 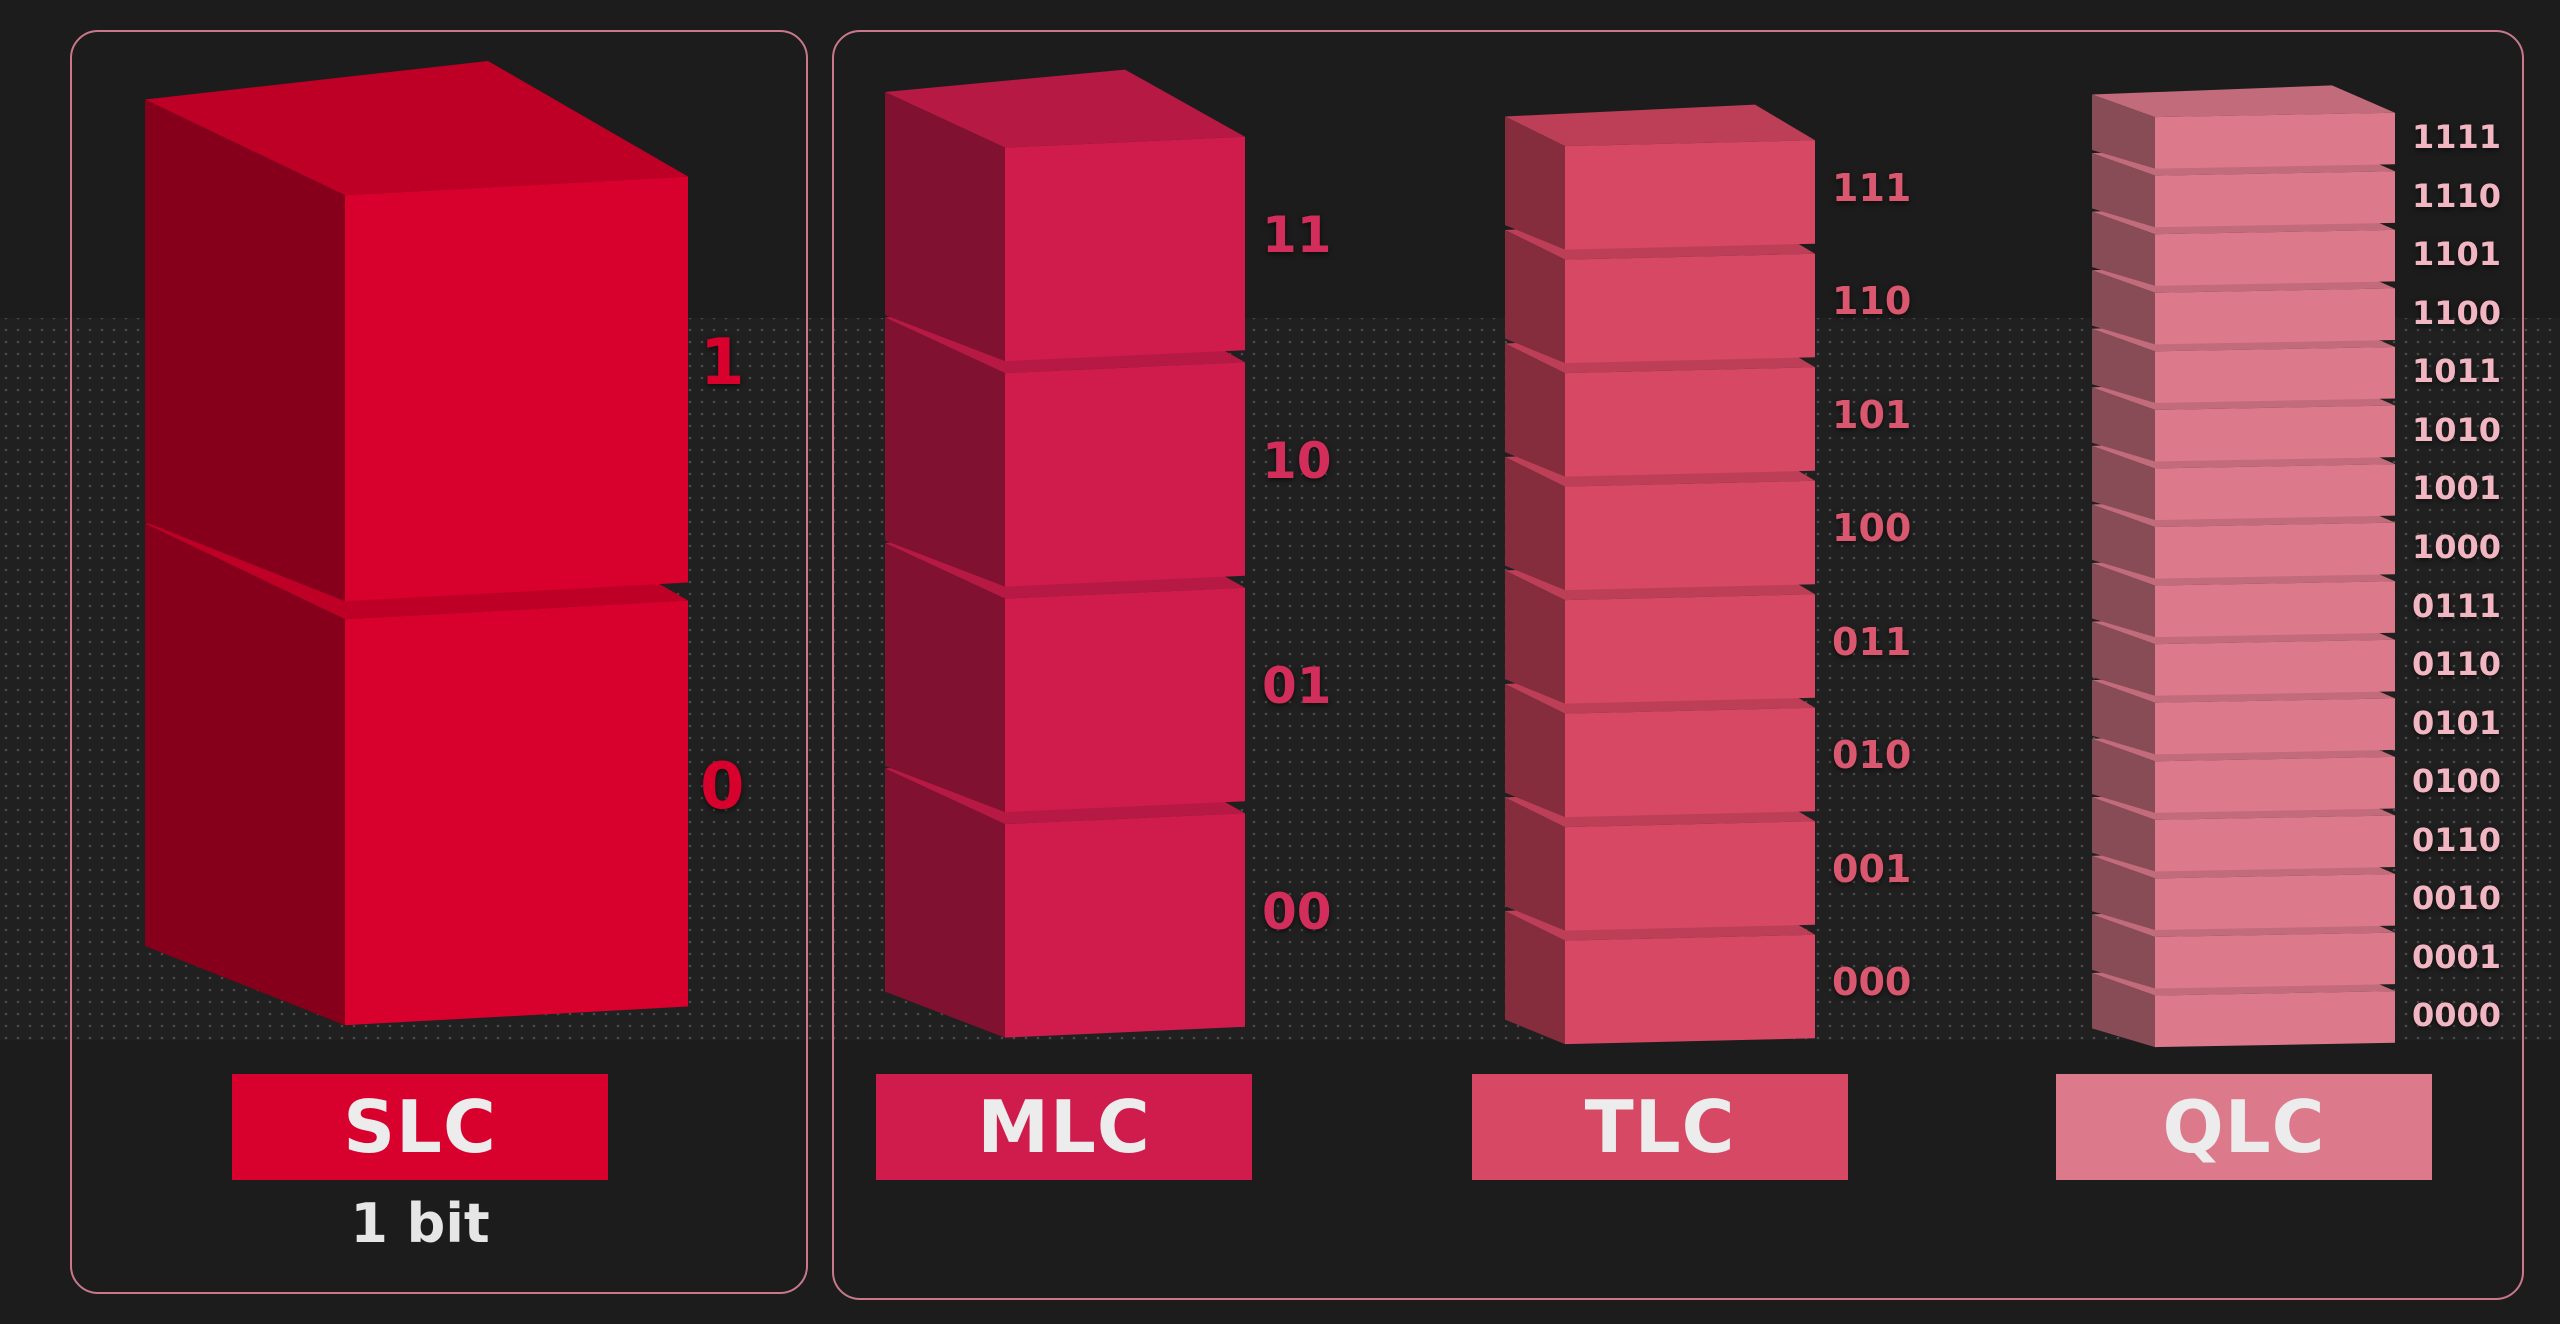 What do you see at coordinates (1297, 686) in the screenshot?
I see `mlc-level-label: 01` at bounding box center [1297, 686].